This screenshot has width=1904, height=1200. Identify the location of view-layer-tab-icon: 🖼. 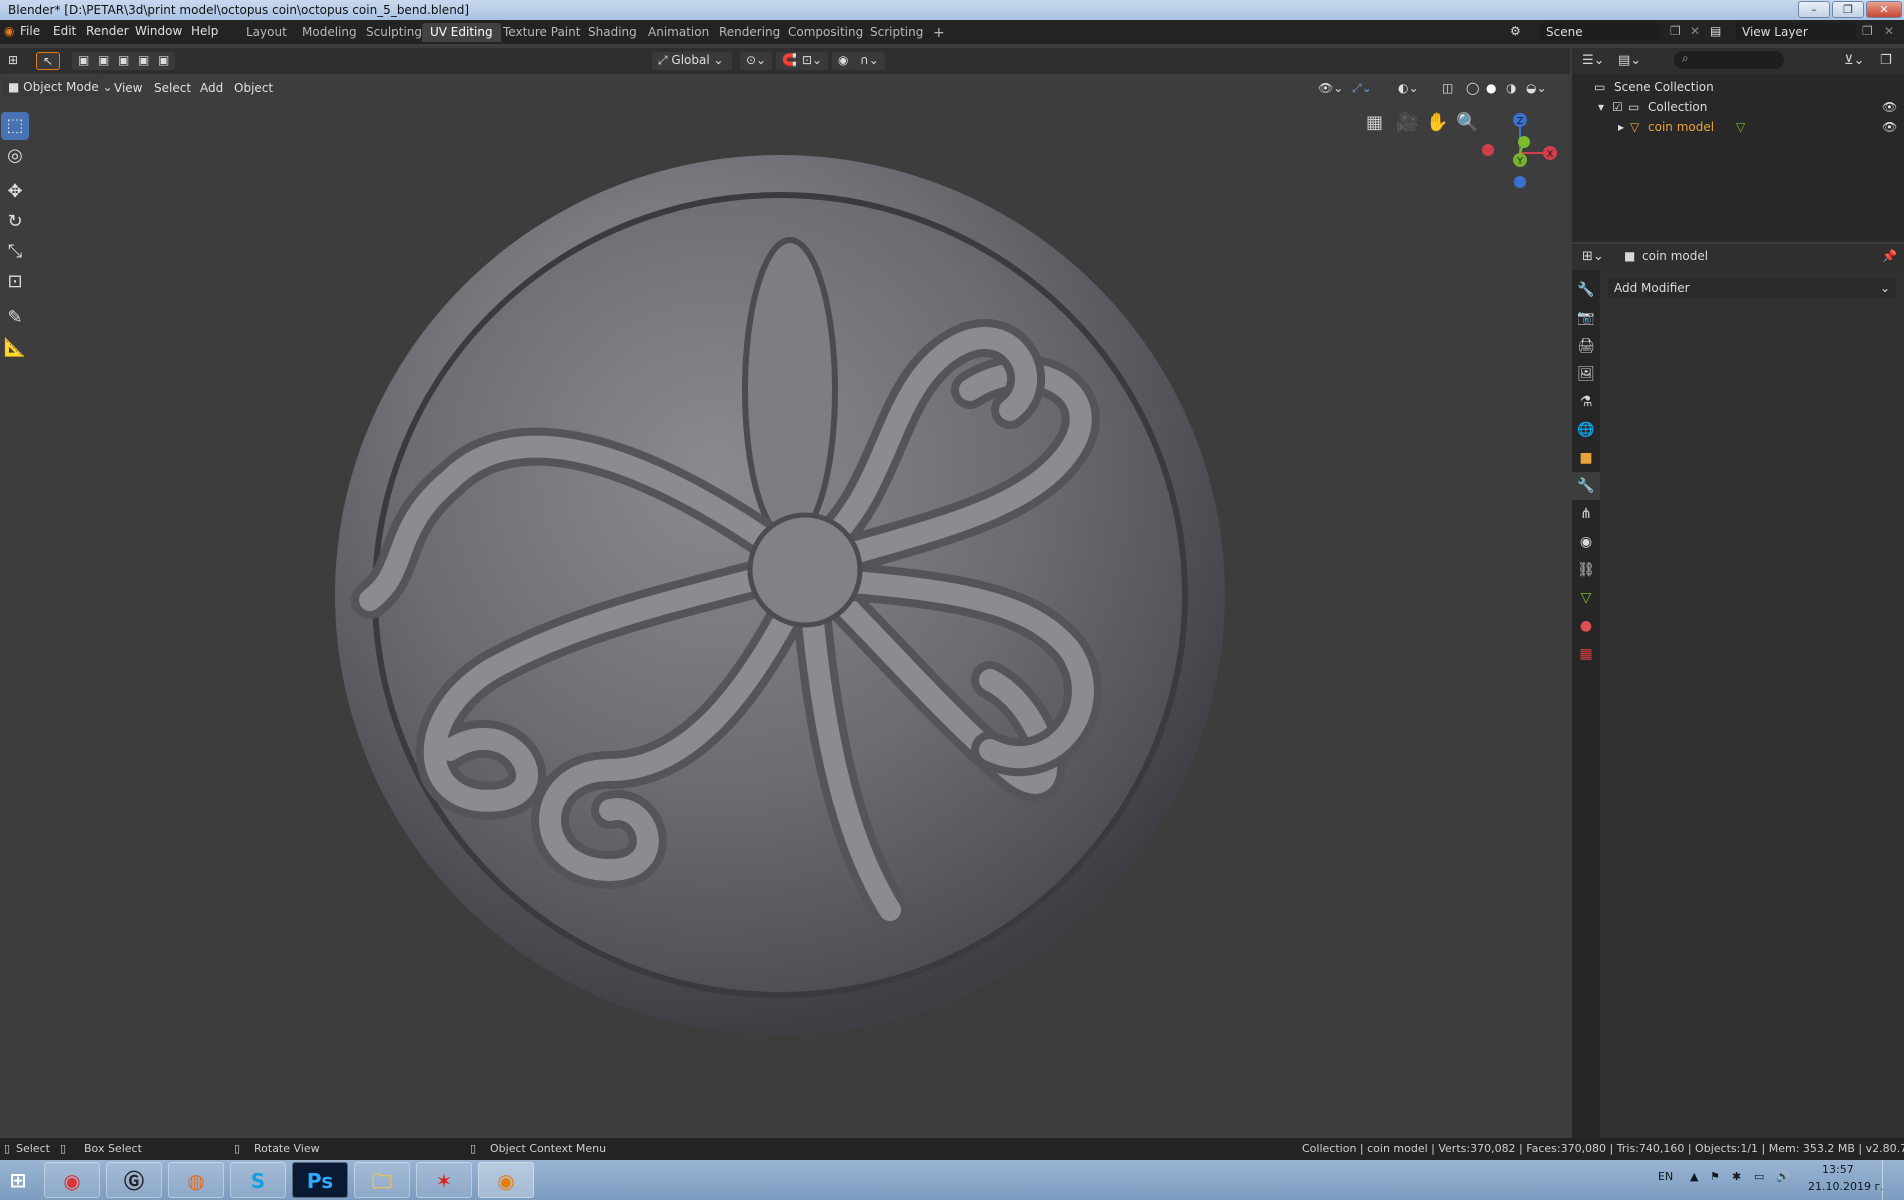
(1586, 374).